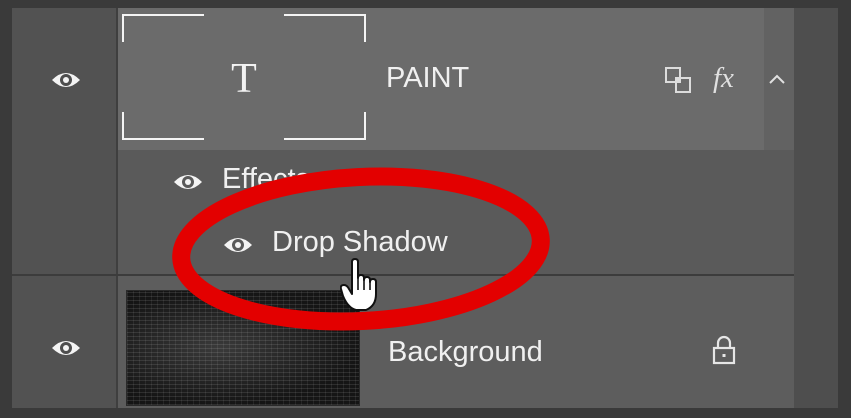 The width and height of the screenshot is (851, 418). I want to click on text-type-glyph: T, so click(244, 79).